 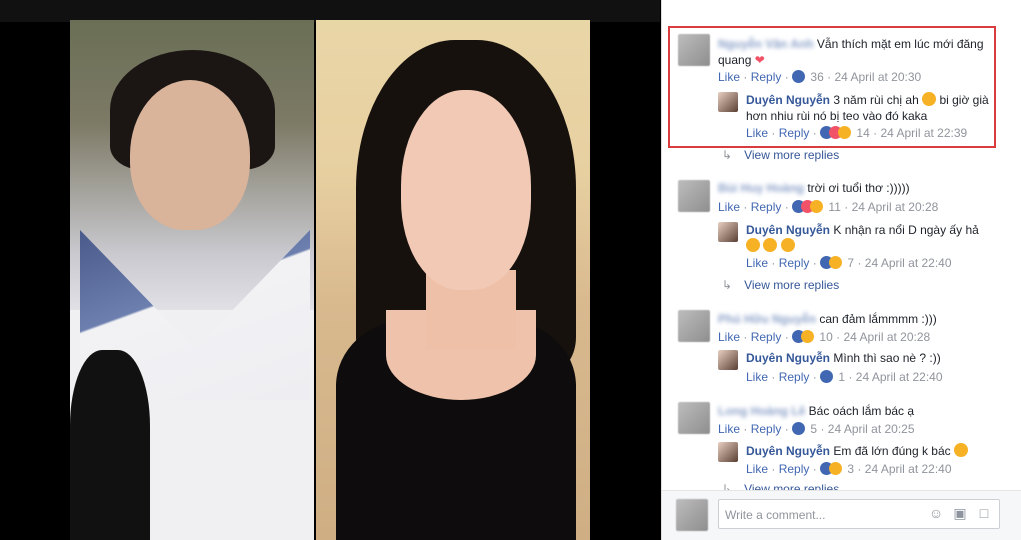 I want to click on reply-actions: Like · Reply · 3 · 24 April at 22:40, so click(x=849, y=469).